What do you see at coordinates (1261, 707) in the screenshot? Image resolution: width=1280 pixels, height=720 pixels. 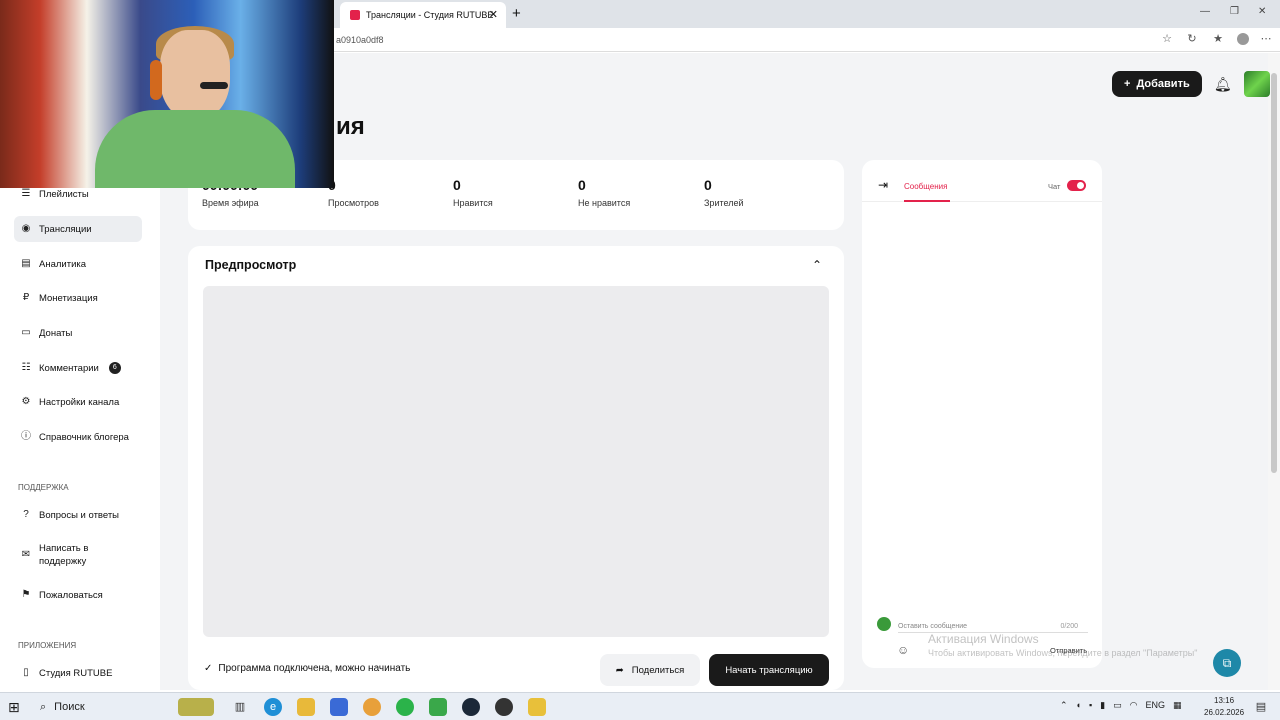 I see `notification-icon: ▤` at bounding box center [1261, 707].